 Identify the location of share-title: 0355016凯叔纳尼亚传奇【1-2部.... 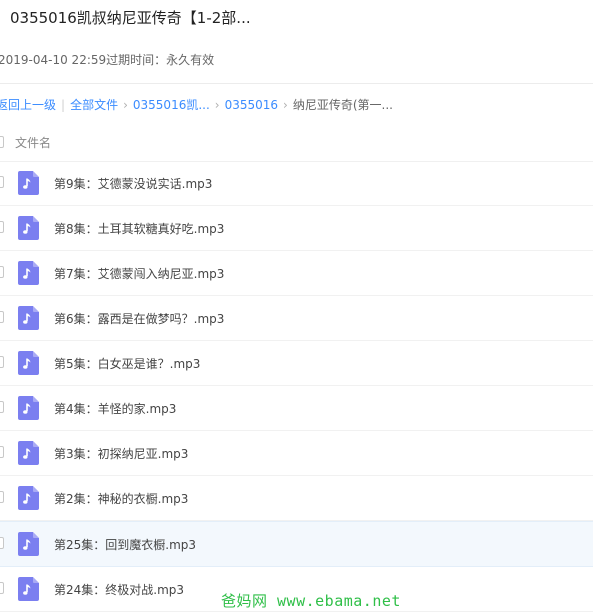
(130, 18).